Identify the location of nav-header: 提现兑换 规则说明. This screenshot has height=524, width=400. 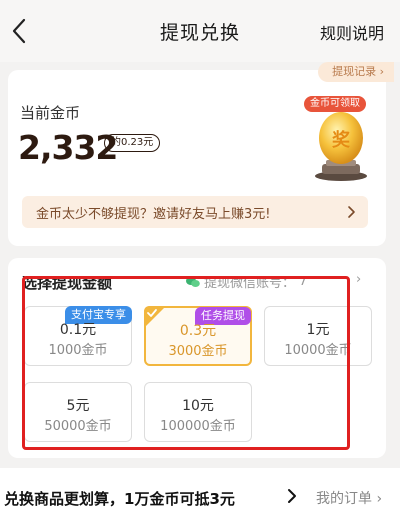
(200, 31).